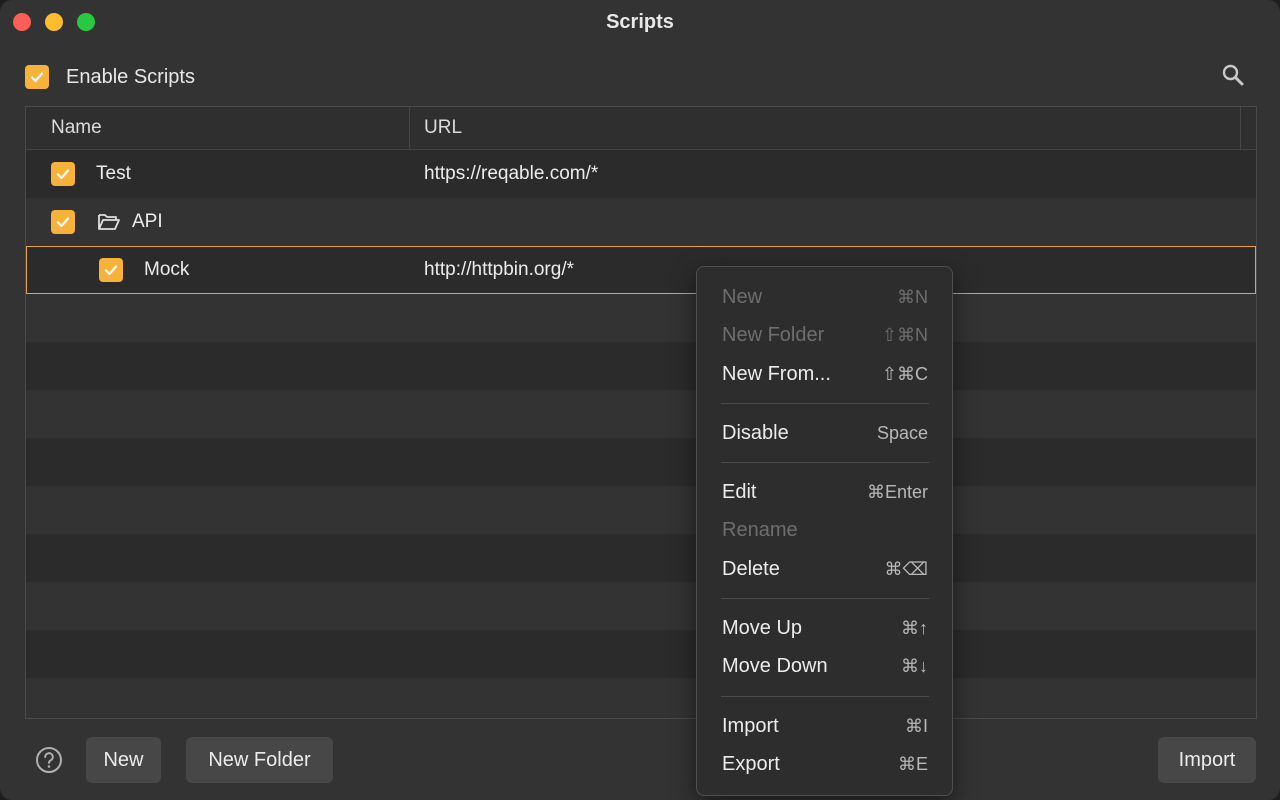 This screenshot has height=800, width=1280. Describe the element at coordinates (259, 760) in the screenshot. I see `new-folder-button: New Folder` at that location.